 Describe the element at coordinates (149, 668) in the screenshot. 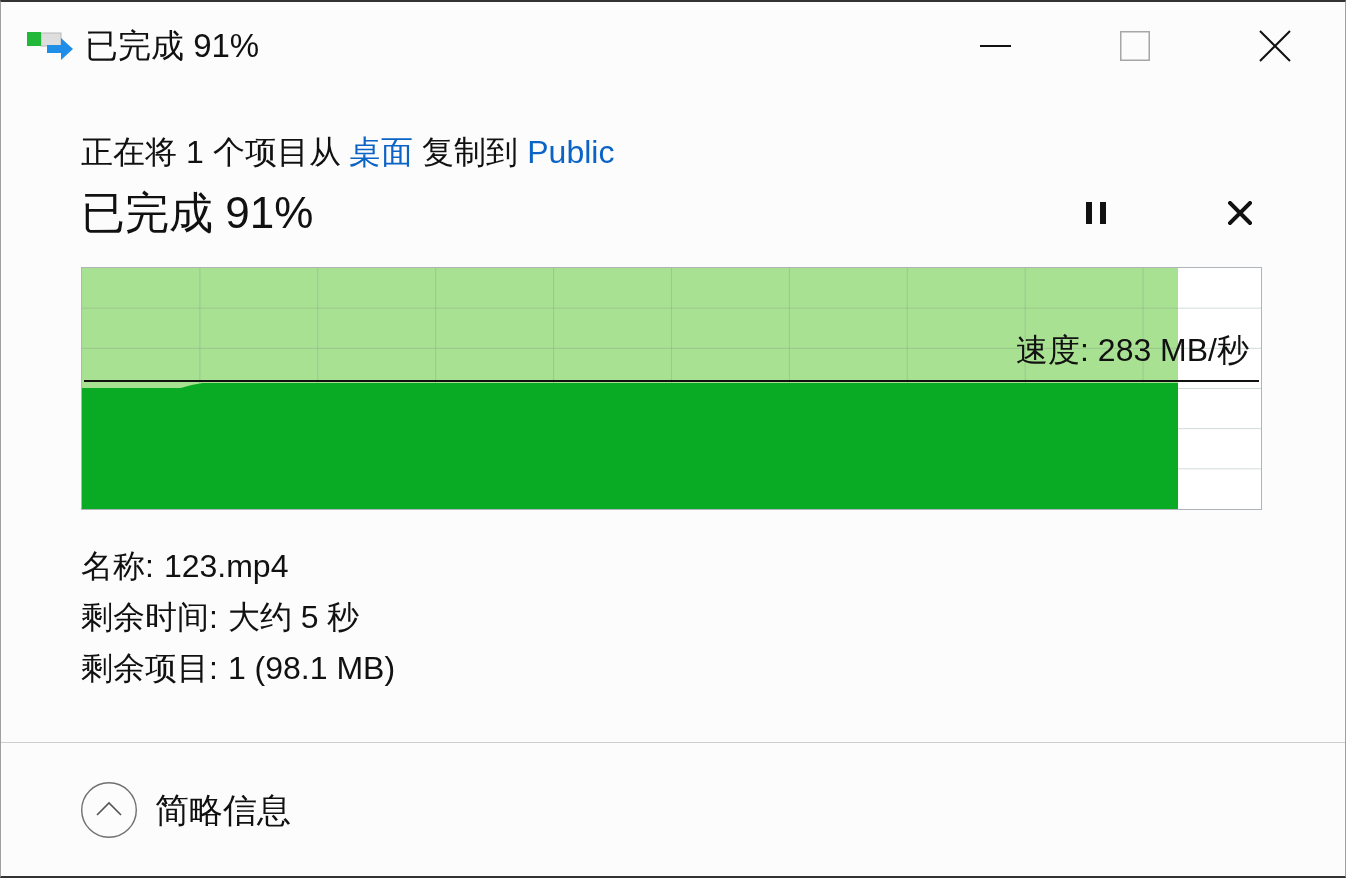

I see `detail-label: 剩余项目:` at that location.